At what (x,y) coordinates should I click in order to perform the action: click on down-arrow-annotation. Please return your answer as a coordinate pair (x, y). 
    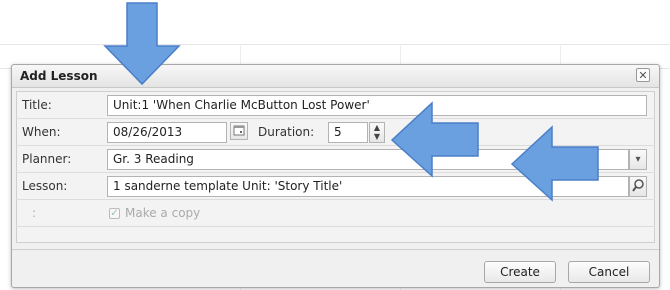
    Looking at the image, I should click on (142, 44).